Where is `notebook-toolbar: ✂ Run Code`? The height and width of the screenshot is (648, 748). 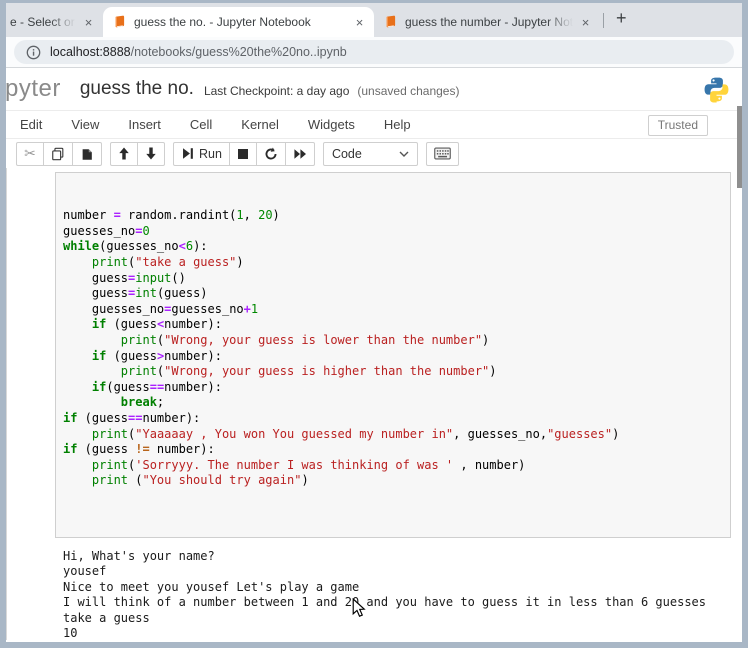 notebook-toolbar: ✂ Run Code is located at coordinates (374, 153).